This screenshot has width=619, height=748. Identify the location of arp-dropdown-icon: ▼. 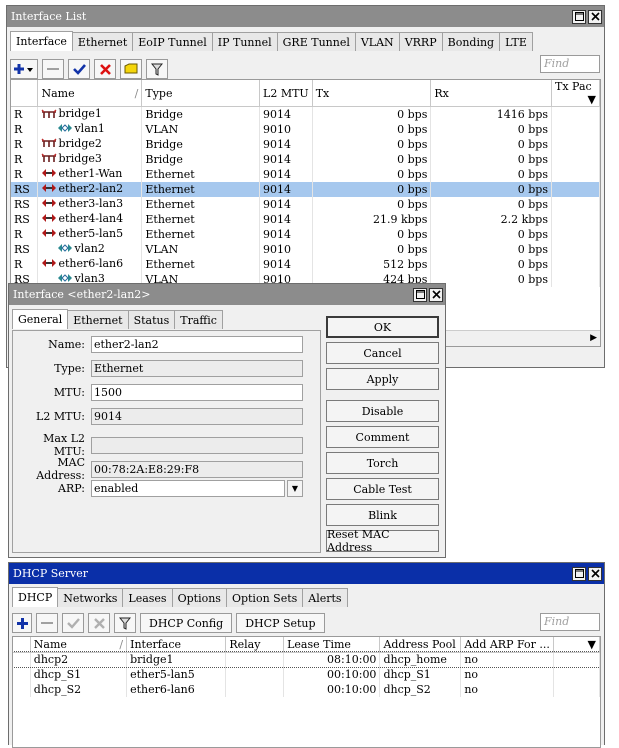
(295, 488).